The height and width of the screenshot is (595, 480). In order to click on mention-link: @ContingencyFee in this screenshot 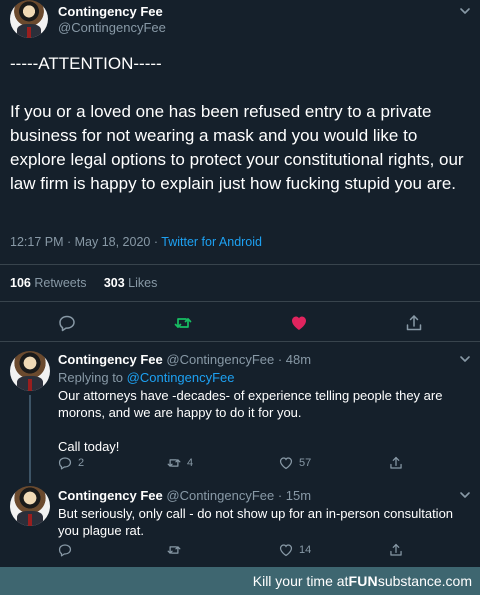, I will do `click(181, 377)`.